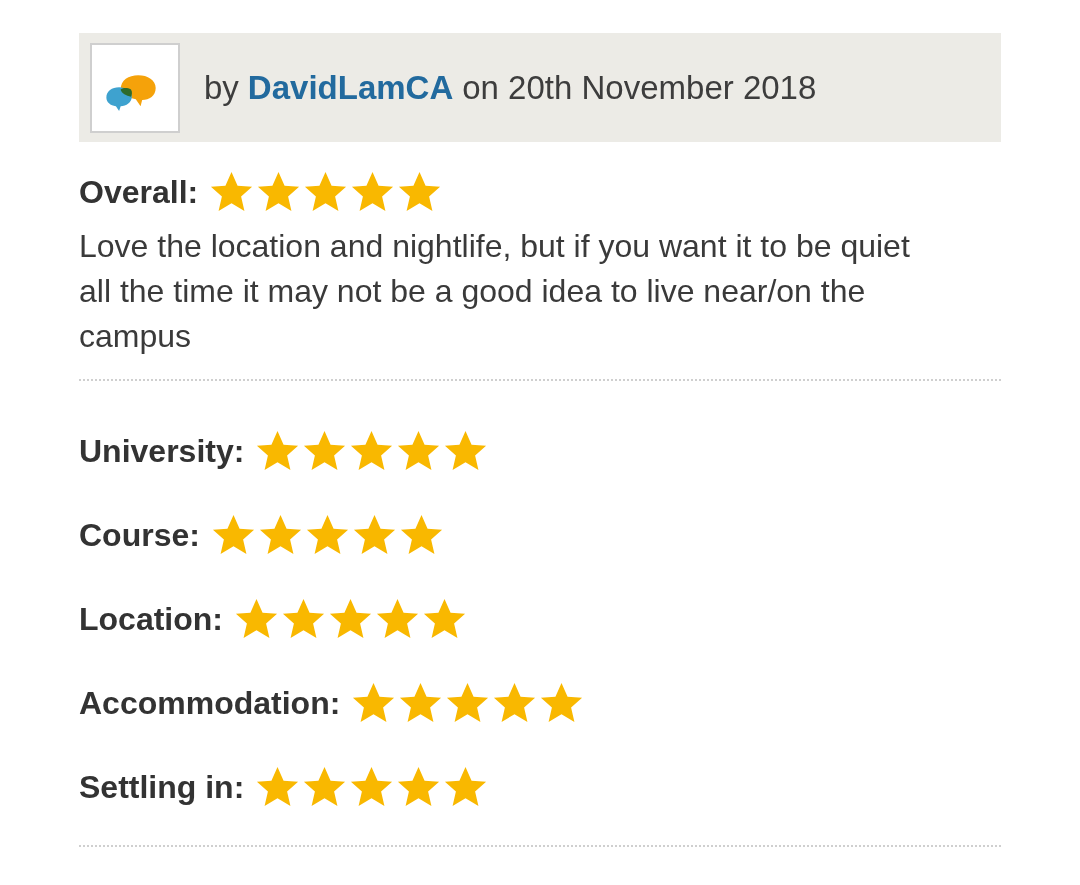 The image size is (1080, 885). Describe the element at coordinates (151, 619) in the screenshot. I see `rating-label: Location:` at that location.